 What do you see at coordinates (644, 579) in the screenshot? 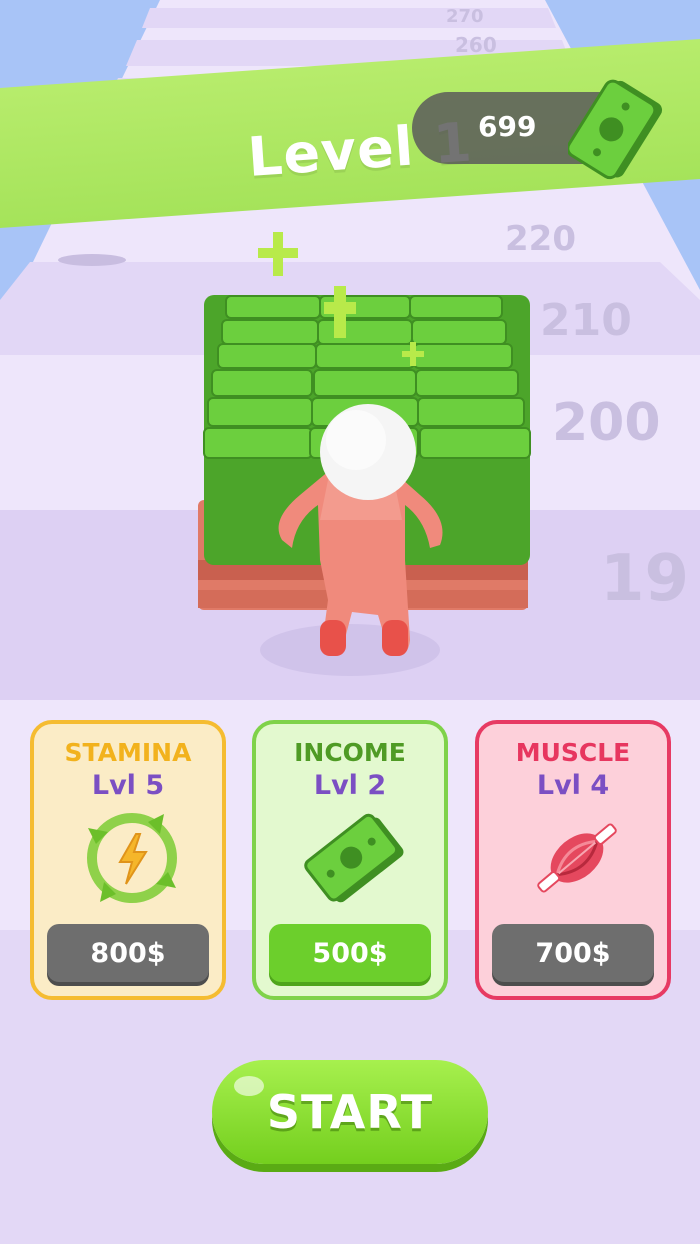
I see `marker-19: 19` at bounding box center [644, 579].